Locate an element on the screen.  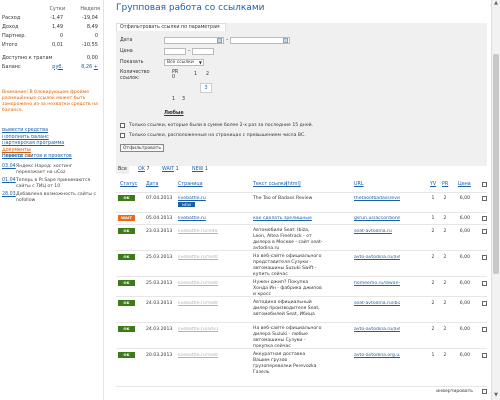
row-date: 05.04.2013 is located at coordinates (159, 218).